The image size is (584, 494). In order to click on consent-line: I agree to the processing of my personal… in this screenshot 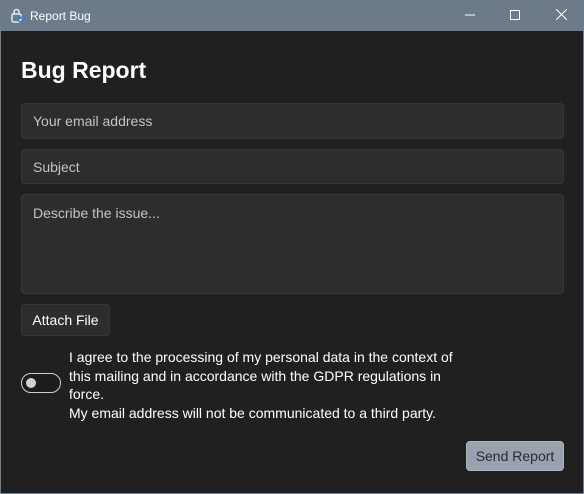, I will do `click(261, 357)`.